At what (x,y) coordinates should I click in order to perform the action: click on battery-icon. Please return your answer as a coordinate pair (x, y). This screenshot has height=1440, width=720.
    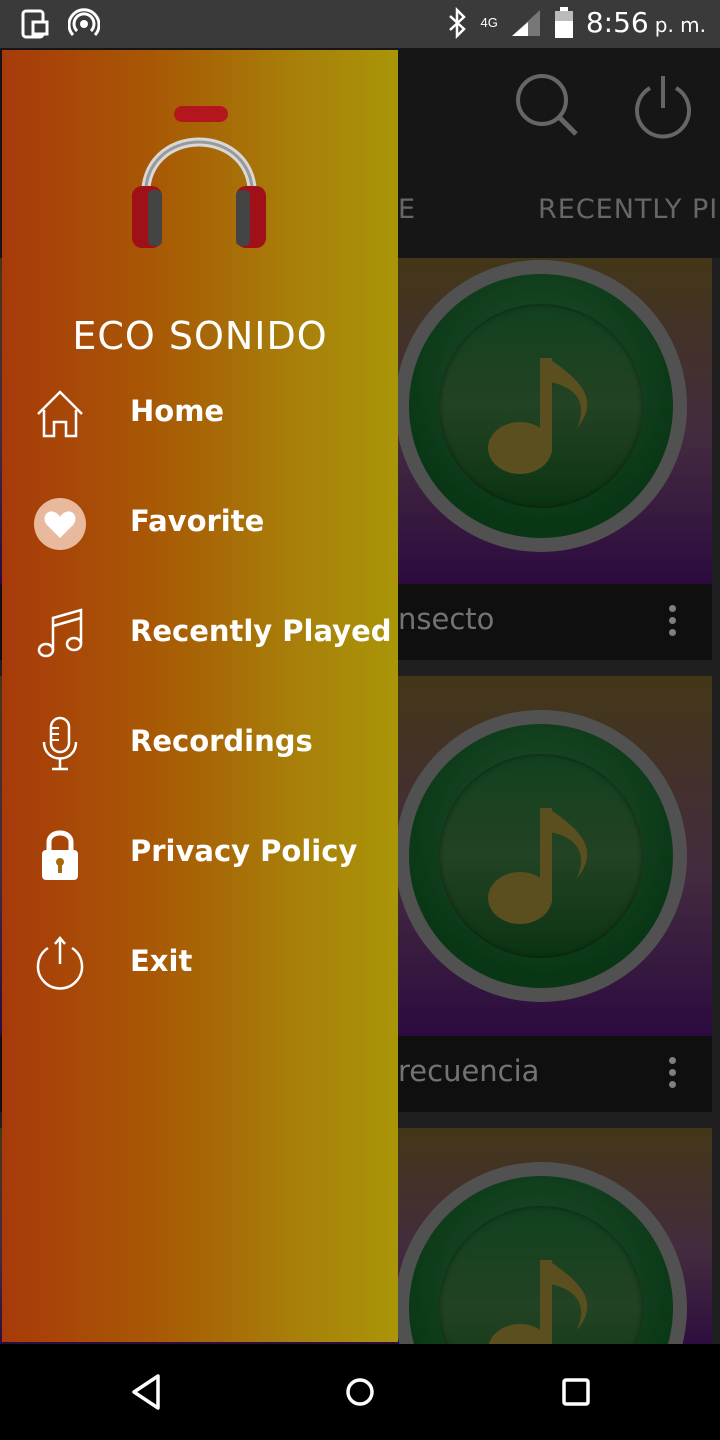
    Looking at the image, I should click on (563, 22).